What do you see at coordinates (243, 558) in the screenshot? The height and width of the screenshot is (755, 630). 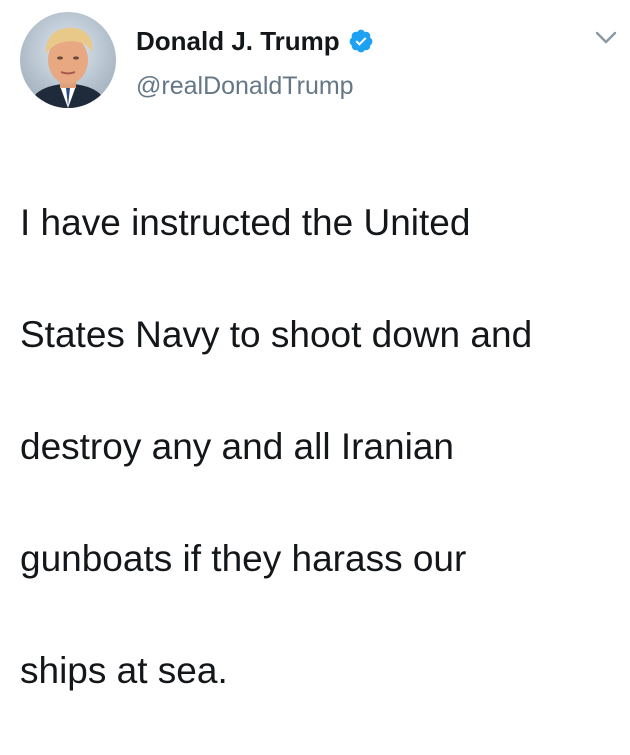 I see `tweet-text-line: gunboats if they harass our` at bounding box center [243, 558].